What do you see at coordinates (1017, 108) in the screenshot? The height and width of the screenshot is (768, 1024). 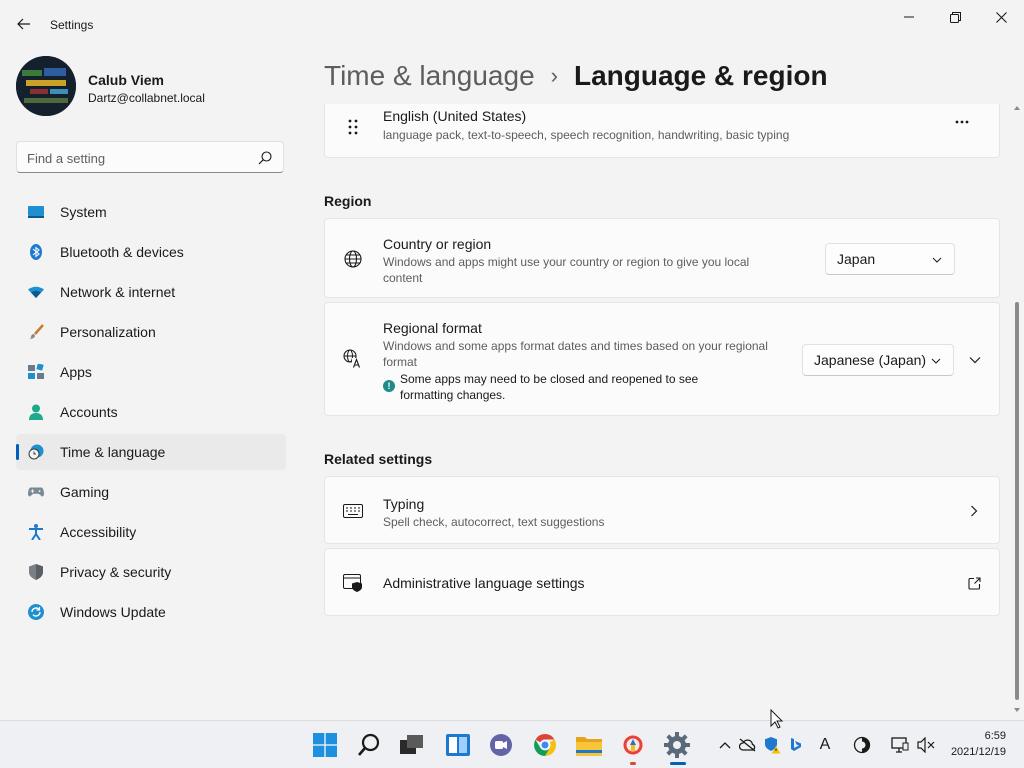 I see `scroll-up-arrow` at bounding box center [1017, 108].